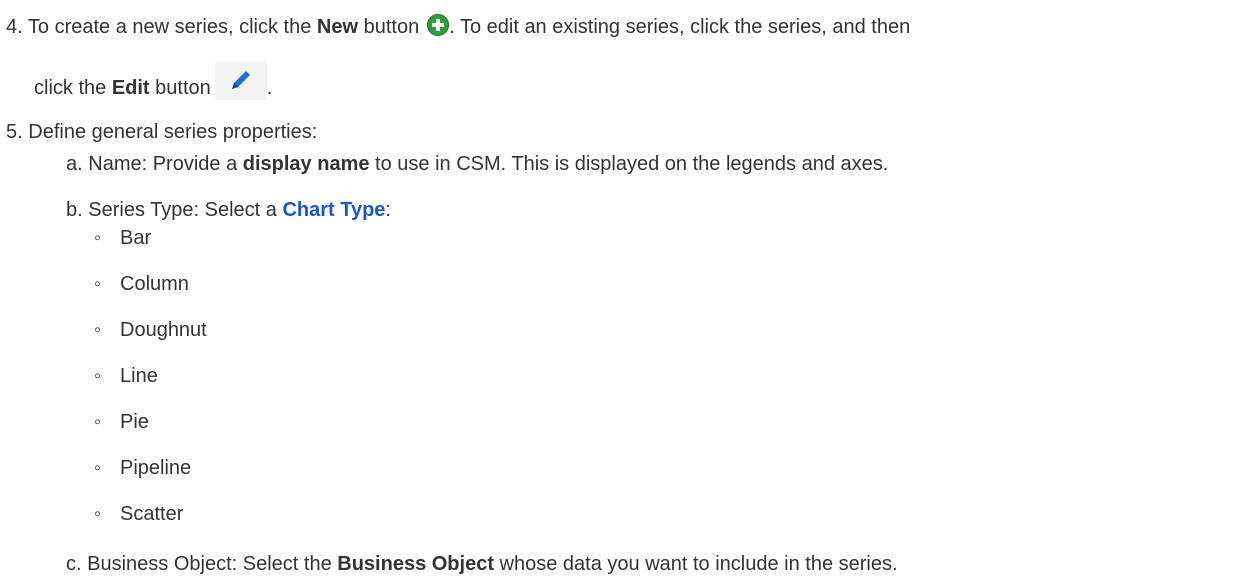 Image resolution: width=1239 pixels, height=576 pixels. I want to click on chart-type-link: Chart Type, so click(333, 210).